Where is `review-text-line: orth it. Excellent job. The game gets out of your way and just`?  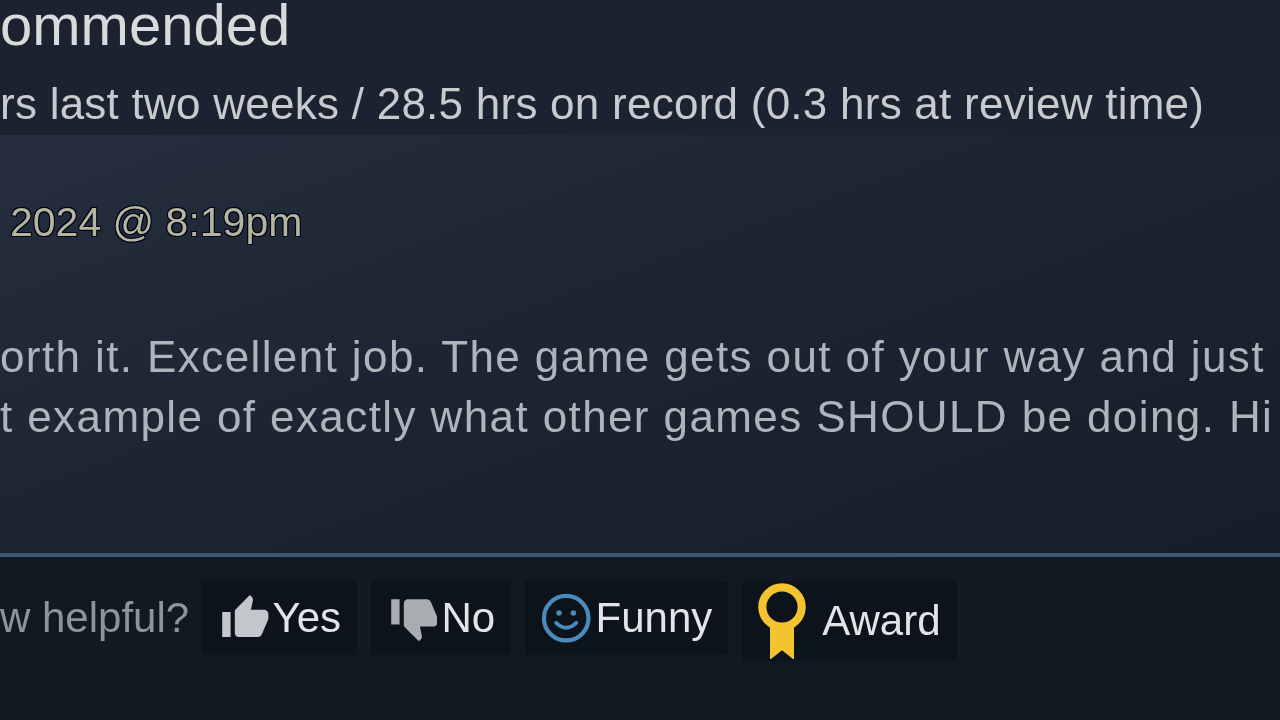
review-text-line: orth it. Excellent job. The game gets out of your way and just is located at coordinates (632, 357).